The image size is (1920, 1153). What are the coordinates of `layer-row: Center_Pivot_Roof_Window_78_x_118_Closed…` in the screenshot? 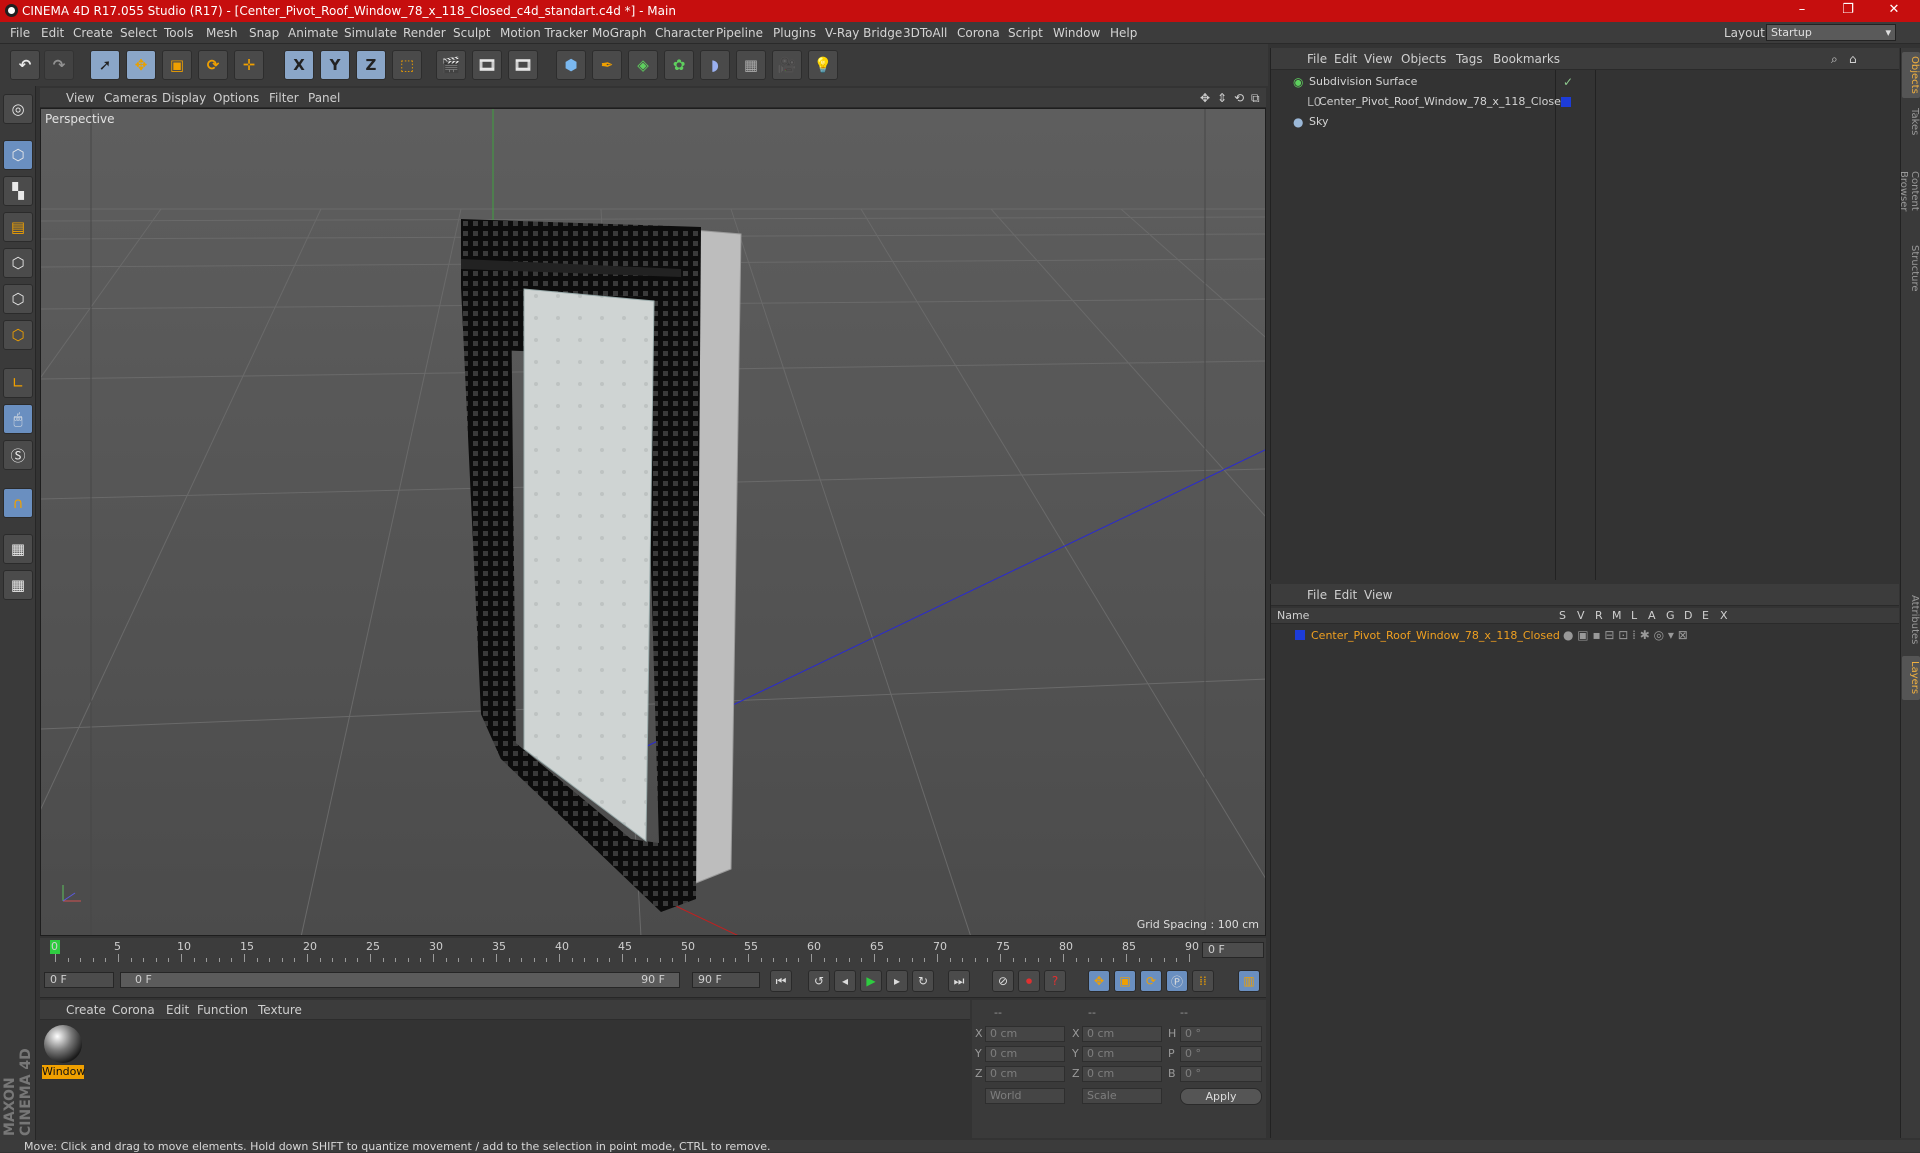 It's located at (1585, 636).